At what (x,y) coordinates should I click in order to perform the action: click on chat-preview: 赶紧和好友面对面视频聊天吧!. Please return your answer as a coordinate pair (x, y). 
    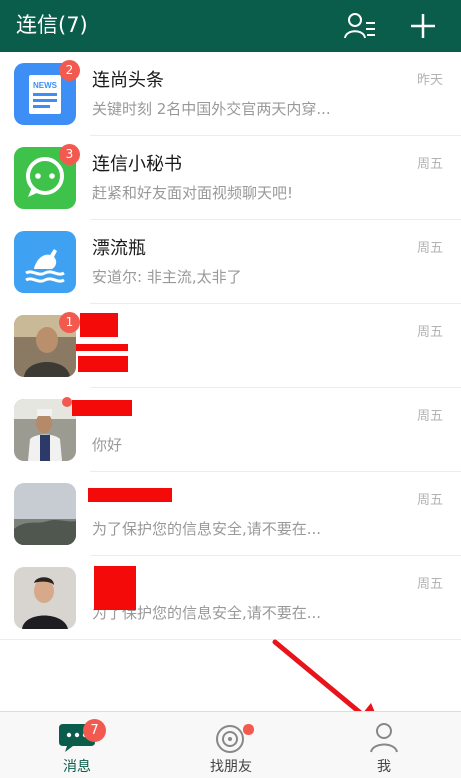
    Looking at the image, I should click on (193, 193).